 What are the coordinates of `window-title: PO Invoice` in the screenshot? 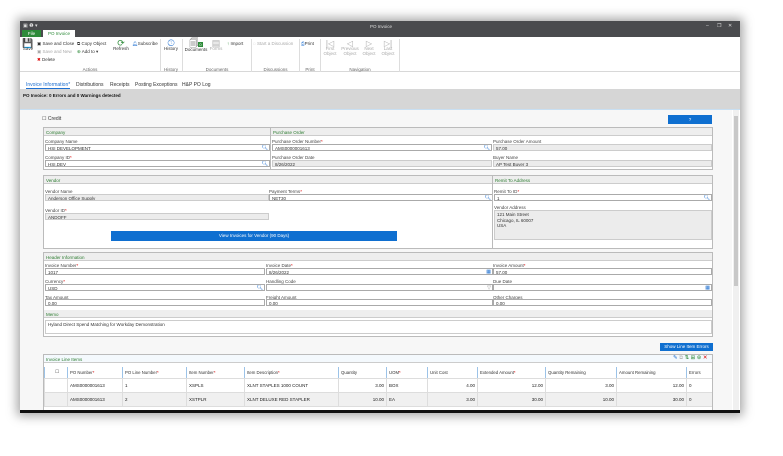 It's located at (381, 26).